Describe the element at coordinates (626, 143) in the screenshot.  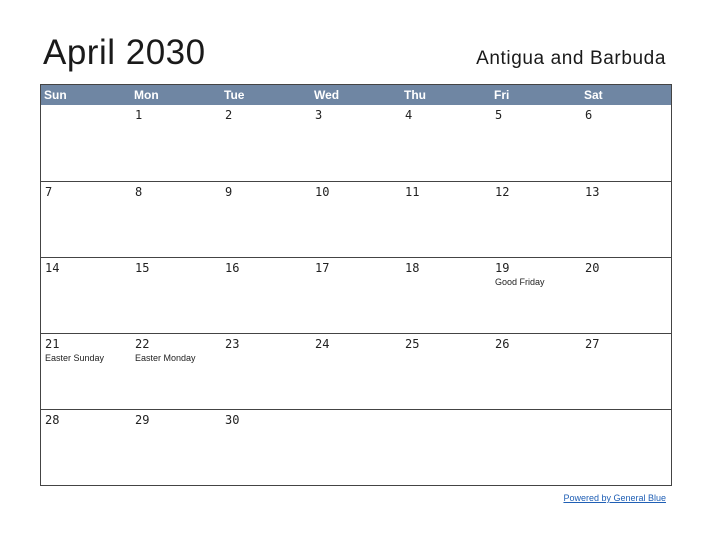
I see `day-cell: 6` at that location.